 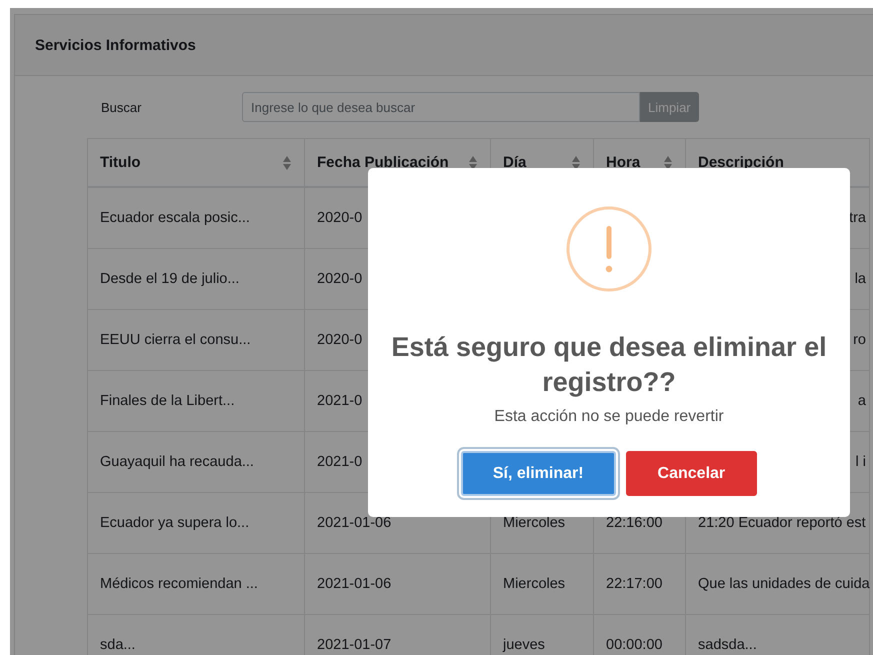 I want to click on warning-icon, so click(x=609, y=249).